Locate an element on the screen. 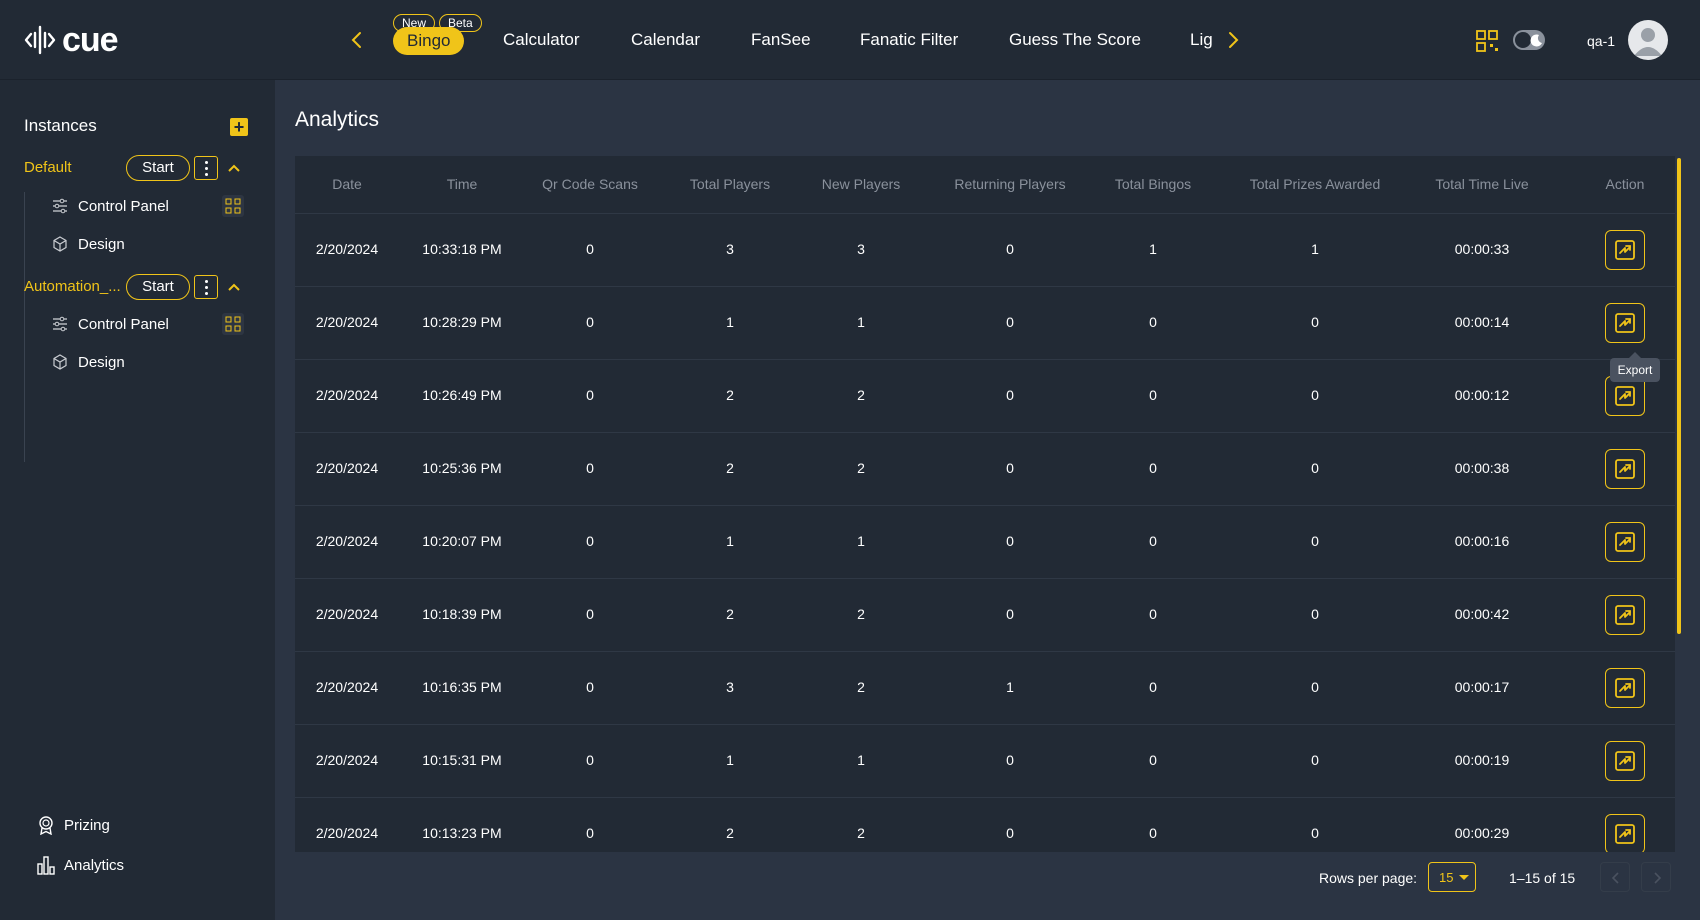 The width and height of the screenshot is (1700, 920). column-header: Date is located at coordinates (347, 184).